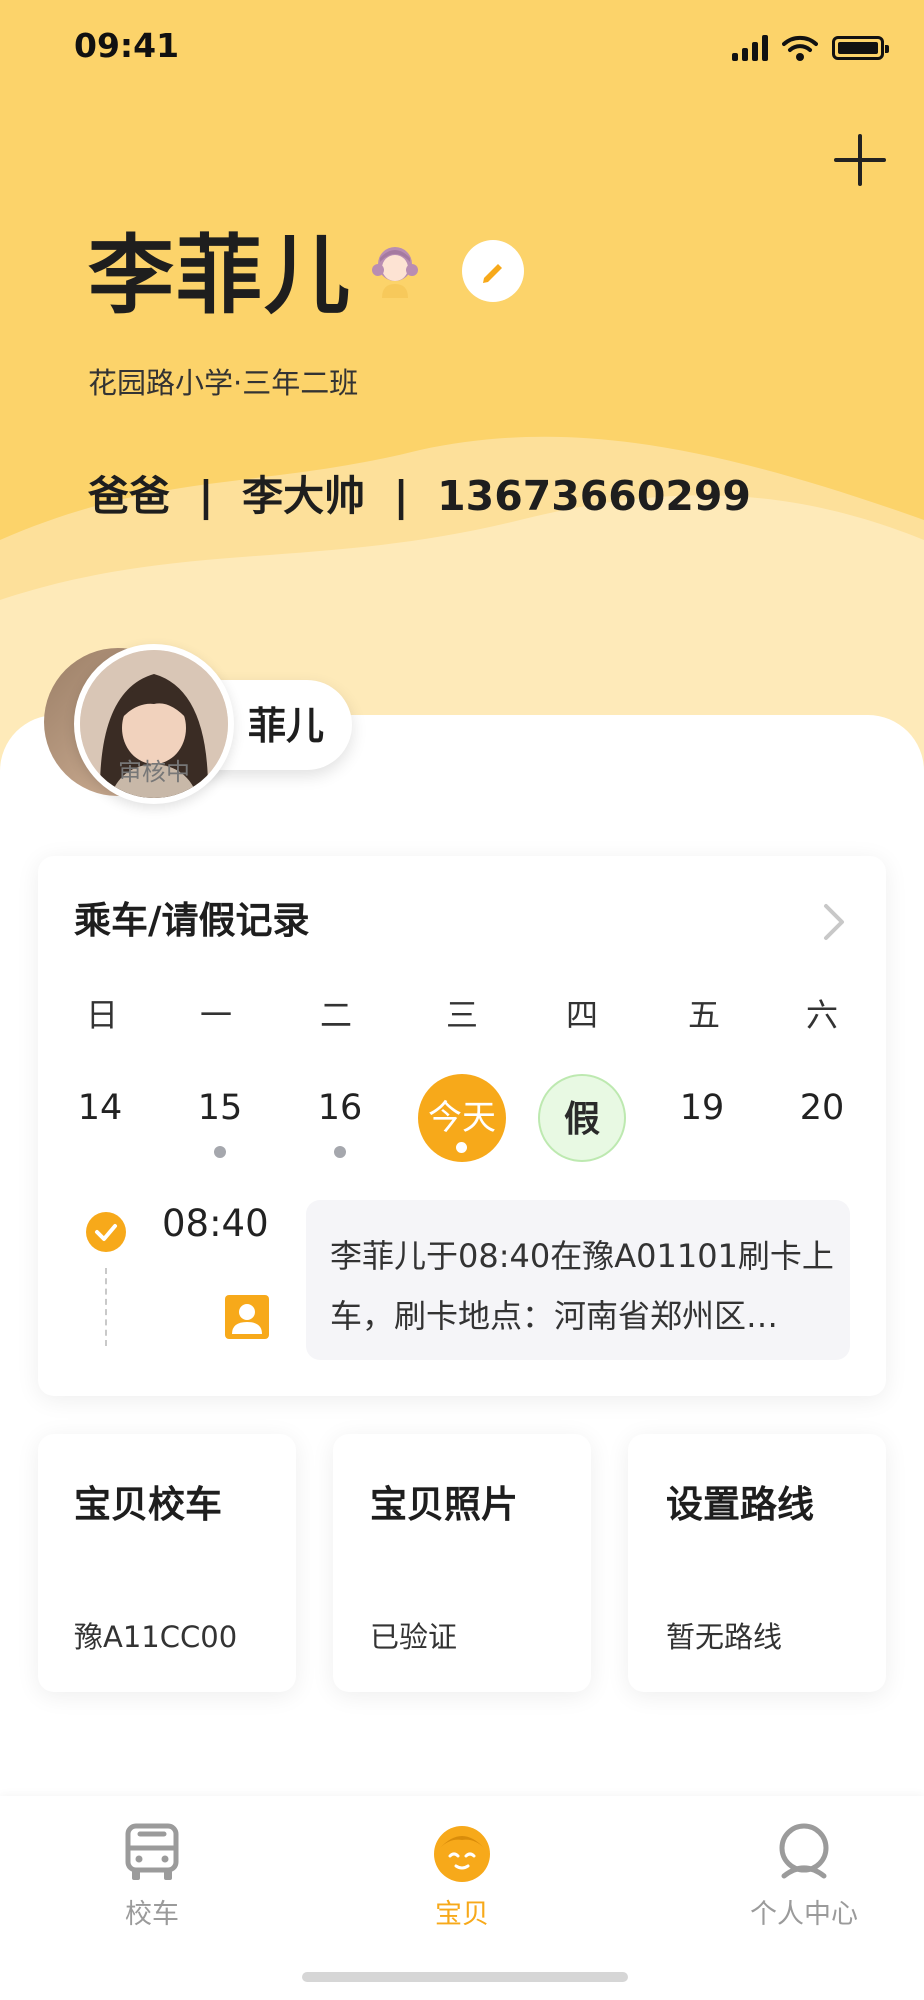 The width and height of the screenshot is (924, 2000). What do you see at coordinates (581, 1119) in the screenshot?
I see `leave-label: 假` at bounding box center [581, 1119].